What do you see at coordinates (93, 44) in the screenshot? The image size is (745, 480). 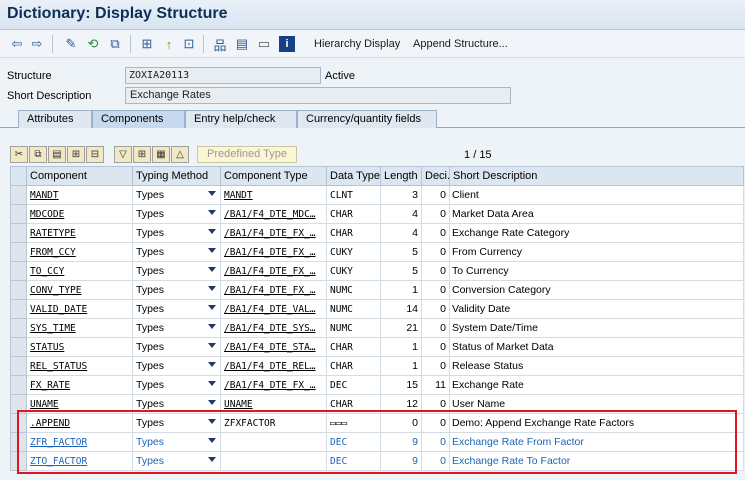 I see `display-change-icon: ⟲` at bounding box center [93, 44].